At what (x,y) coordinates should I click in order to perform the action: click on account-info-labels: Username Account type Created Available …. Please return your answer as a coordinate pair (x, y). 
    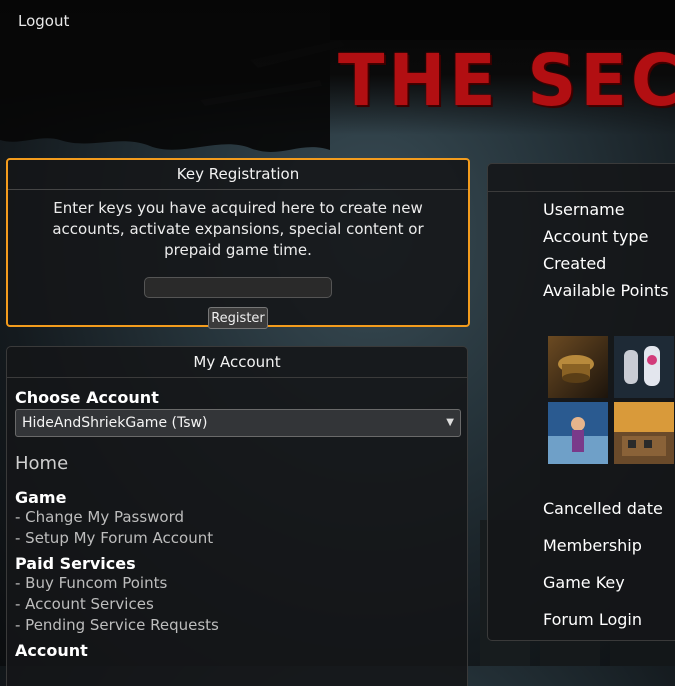
    Looking at the image, I should click on (606, 254).